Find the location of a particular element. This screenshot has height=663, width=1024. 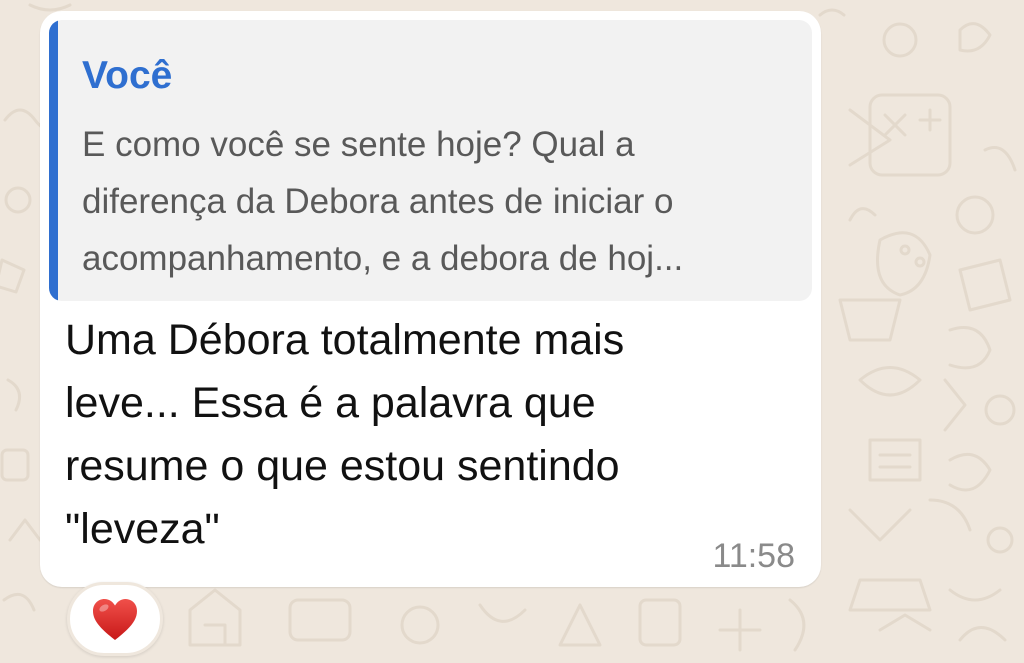

quote-accent-bar is located at coordinates (53, 160).